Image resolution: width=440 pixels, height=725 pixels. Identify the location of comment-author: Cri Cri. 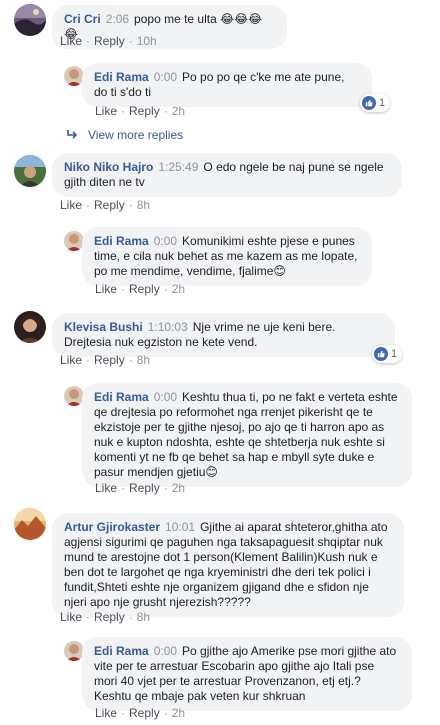
(82, 19).